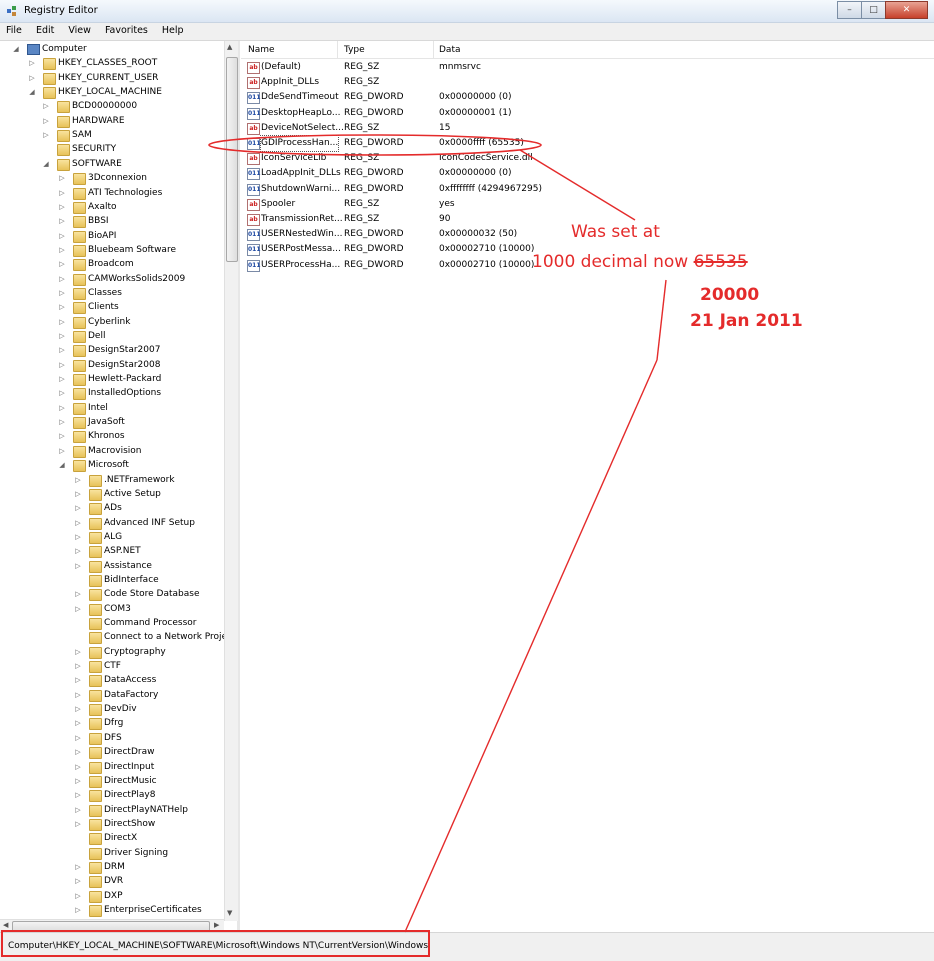 The height and width of the screenshot is (961, 934). I want to click on tree-node: ▷ Code Store Database, so click(112, 594).